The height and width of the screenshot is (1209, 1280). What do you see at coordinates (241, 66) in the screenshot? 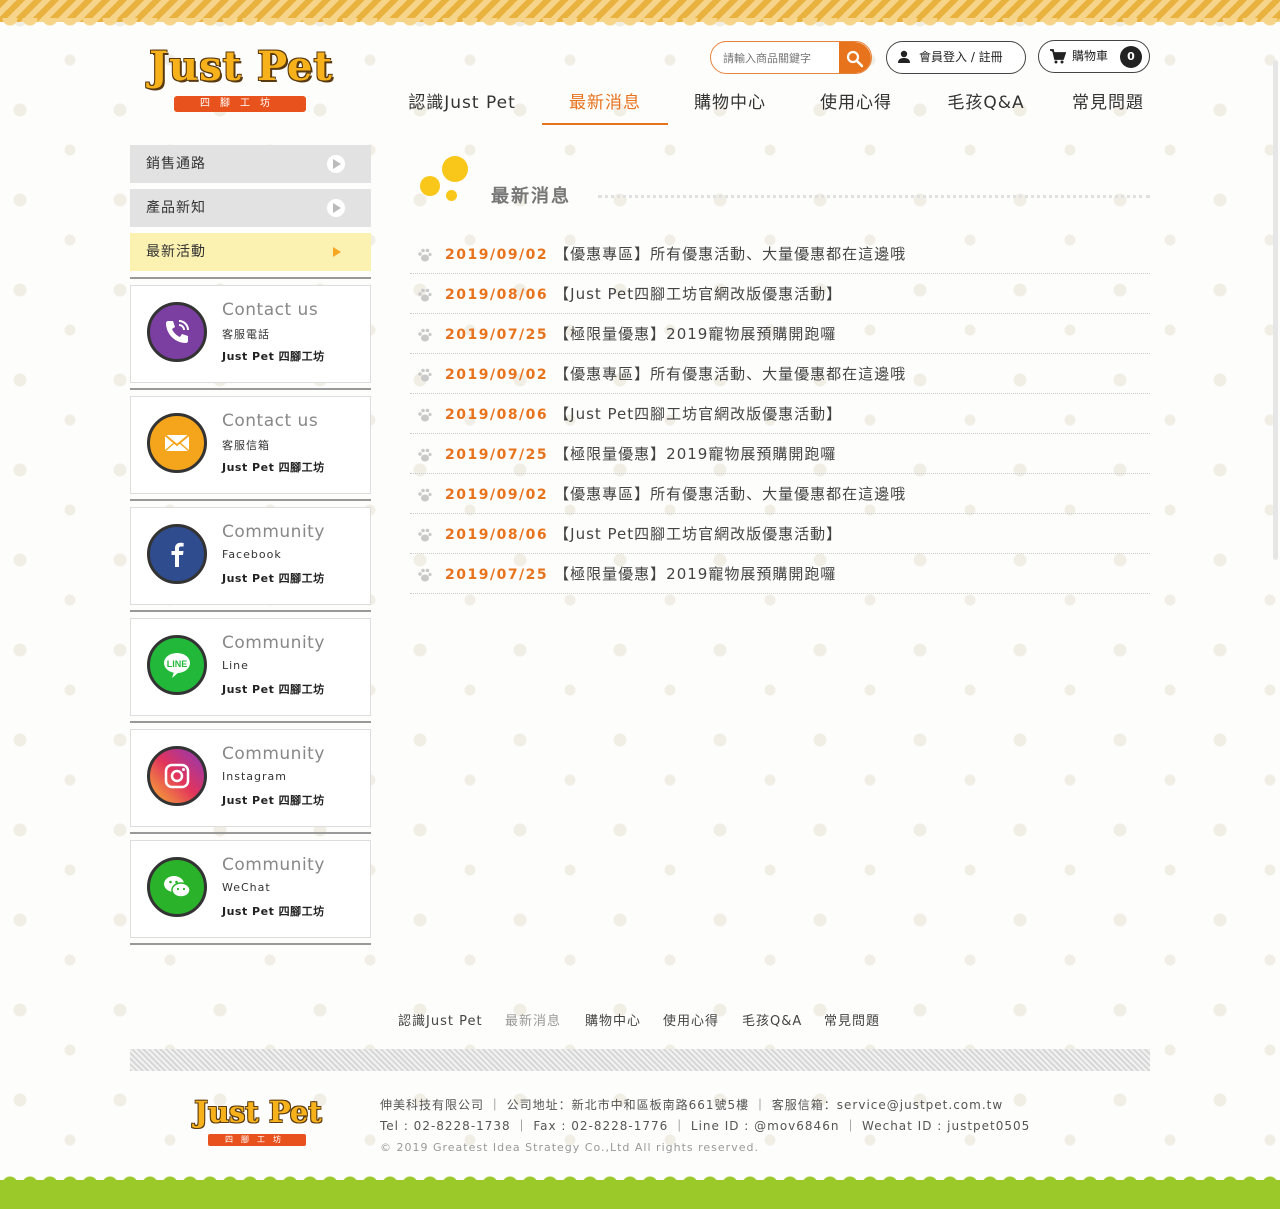
I see `logo-text: Just Pet` at bounding box center [241, 66].